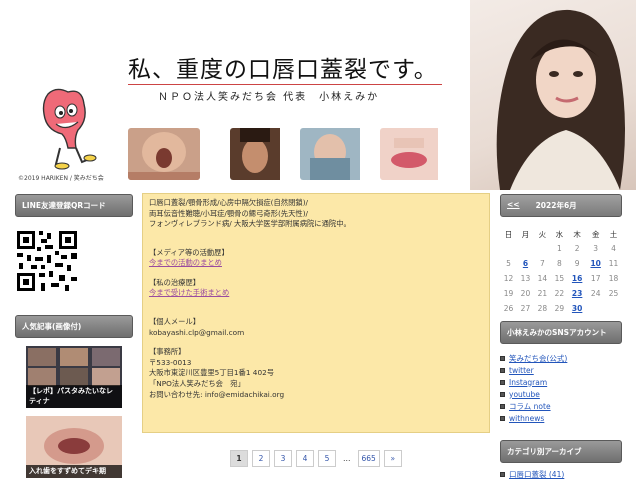  Describe the element at coordinates (542, 293) in the screenshot. I see `calendar-day: 21` at that location.